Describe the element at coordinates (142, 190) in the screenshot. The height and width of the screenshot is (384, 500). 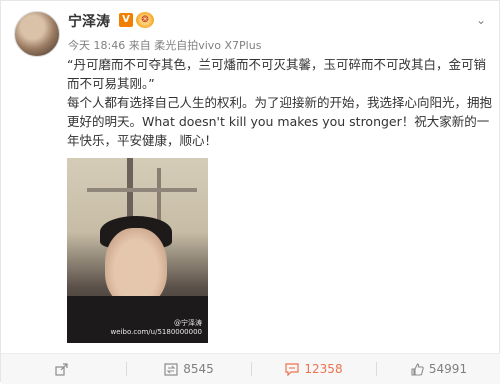
I see `gym-equipment` at that location.